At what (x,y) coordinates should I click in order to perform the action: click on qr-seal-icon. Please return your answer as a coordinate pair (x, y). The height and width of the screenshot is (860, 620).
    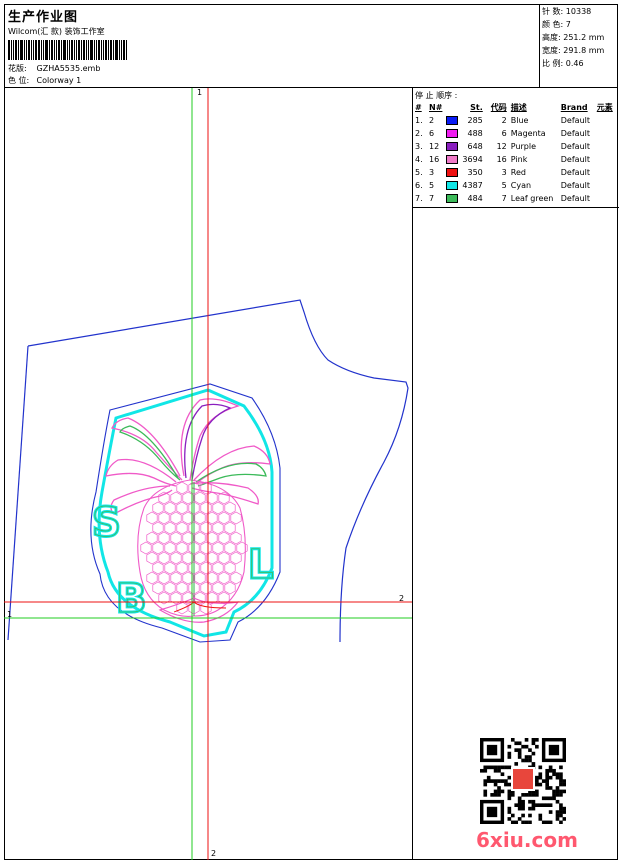
    Looking at the image, I should click on (523, 779).